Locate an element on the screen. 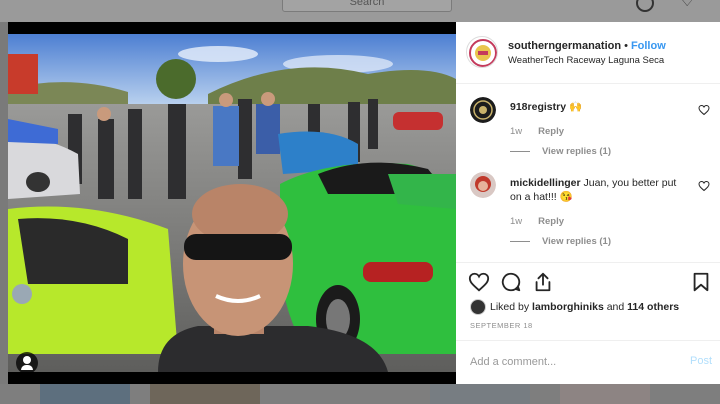 Image resolution: width=720 pixels, height=404 pixels. add-comment-bar: Post is located at coordinates (588, 362).